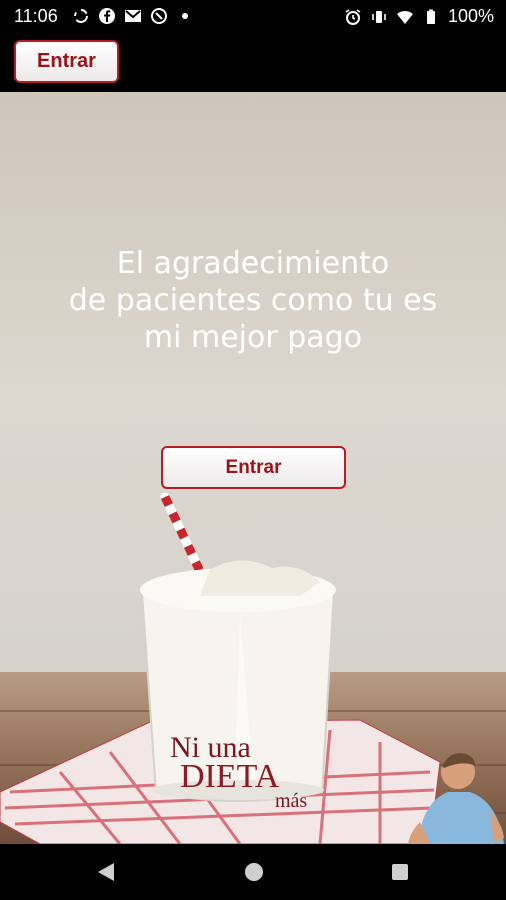 Image resolution: width=506 pixels, height=900 pixels. Describe the element at coordinates (470, 16) in the screenshot. I see `battery-percent: 100%` at that location.